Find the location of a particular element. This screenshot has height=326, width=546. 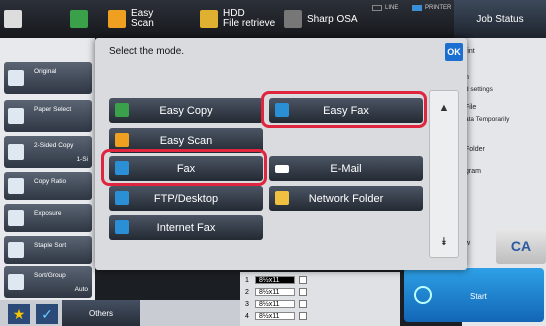

copy-icon is located at coordinates (13, 19).